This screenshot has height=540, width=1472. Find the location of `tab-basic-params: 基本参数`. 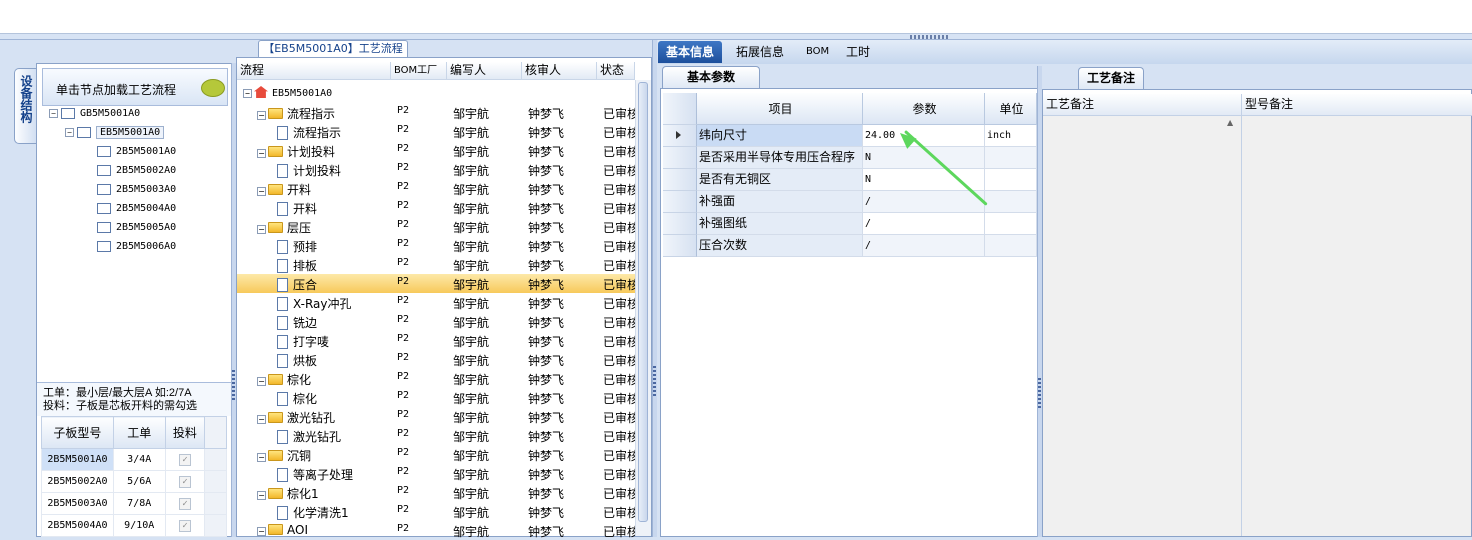

tab-basic-params: 基本参数 is located at coordinates (711, 77).